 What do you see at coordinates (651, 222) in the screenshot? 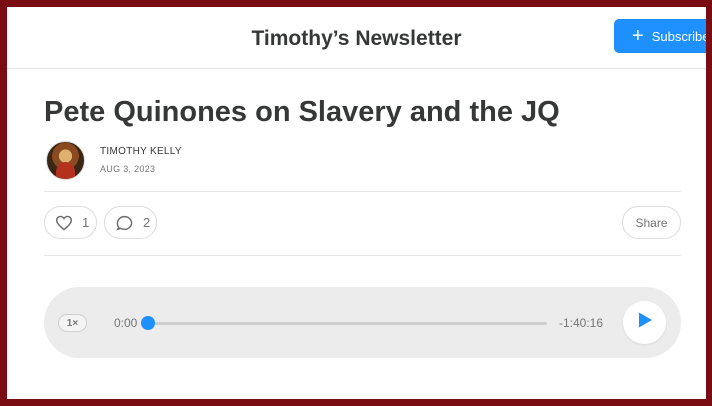
I see `share-button: Share` at bounding box center [651, 222].